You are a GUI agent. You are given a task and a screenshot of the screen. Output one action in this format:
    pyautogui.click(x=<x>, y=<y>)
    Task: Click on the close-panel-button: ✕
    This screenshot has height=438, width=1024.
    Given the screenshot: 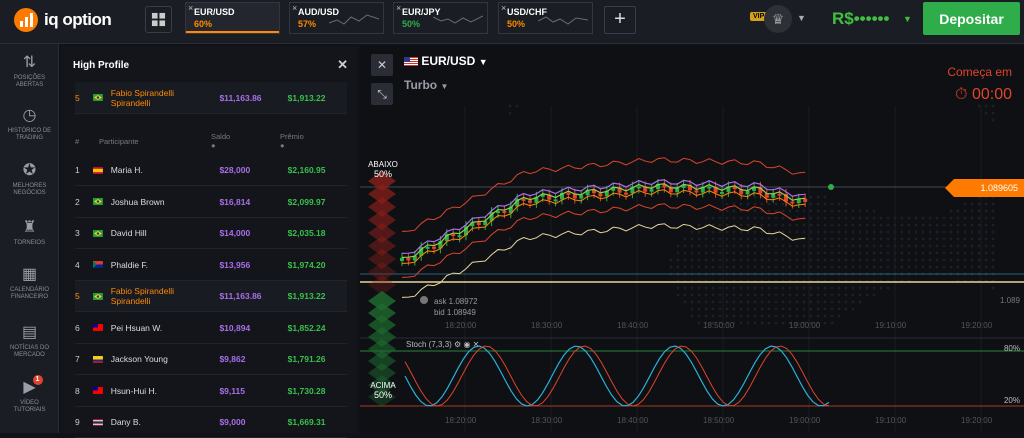 What is the action you would take?
    pyautogui.click(x=382, y=65)
    